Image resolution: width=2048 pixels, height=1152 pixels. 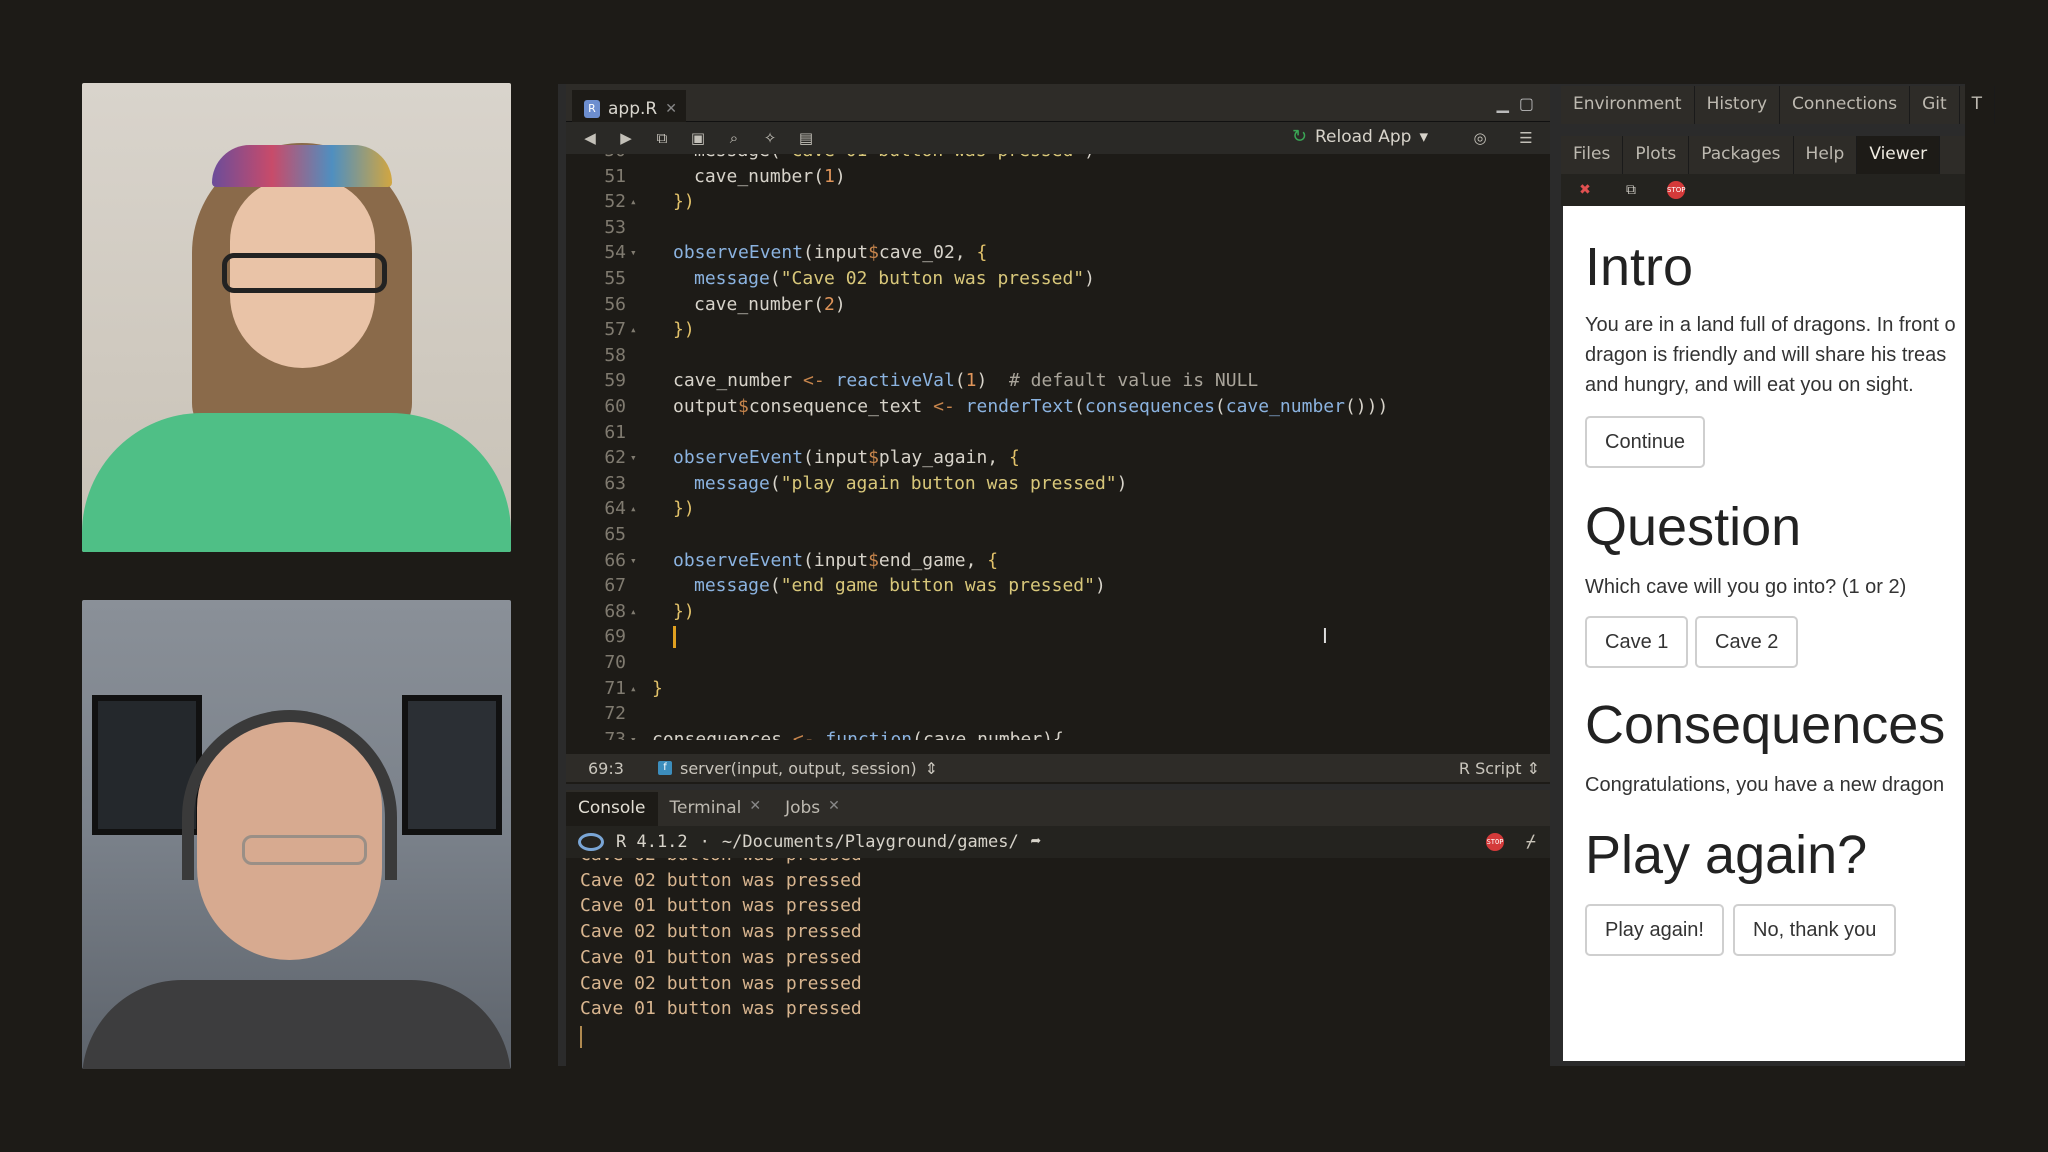 I want to click on tab-help: Help, so click(x=1826, y=155).